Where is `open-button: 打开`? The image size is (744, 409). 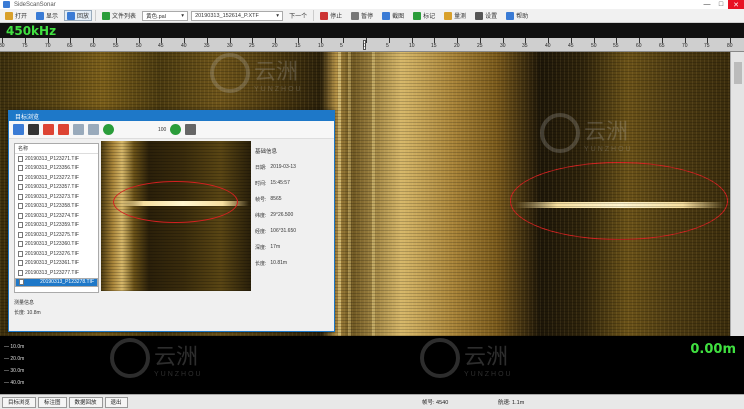 open-button: 打开 is located at coordinates (16, 15).